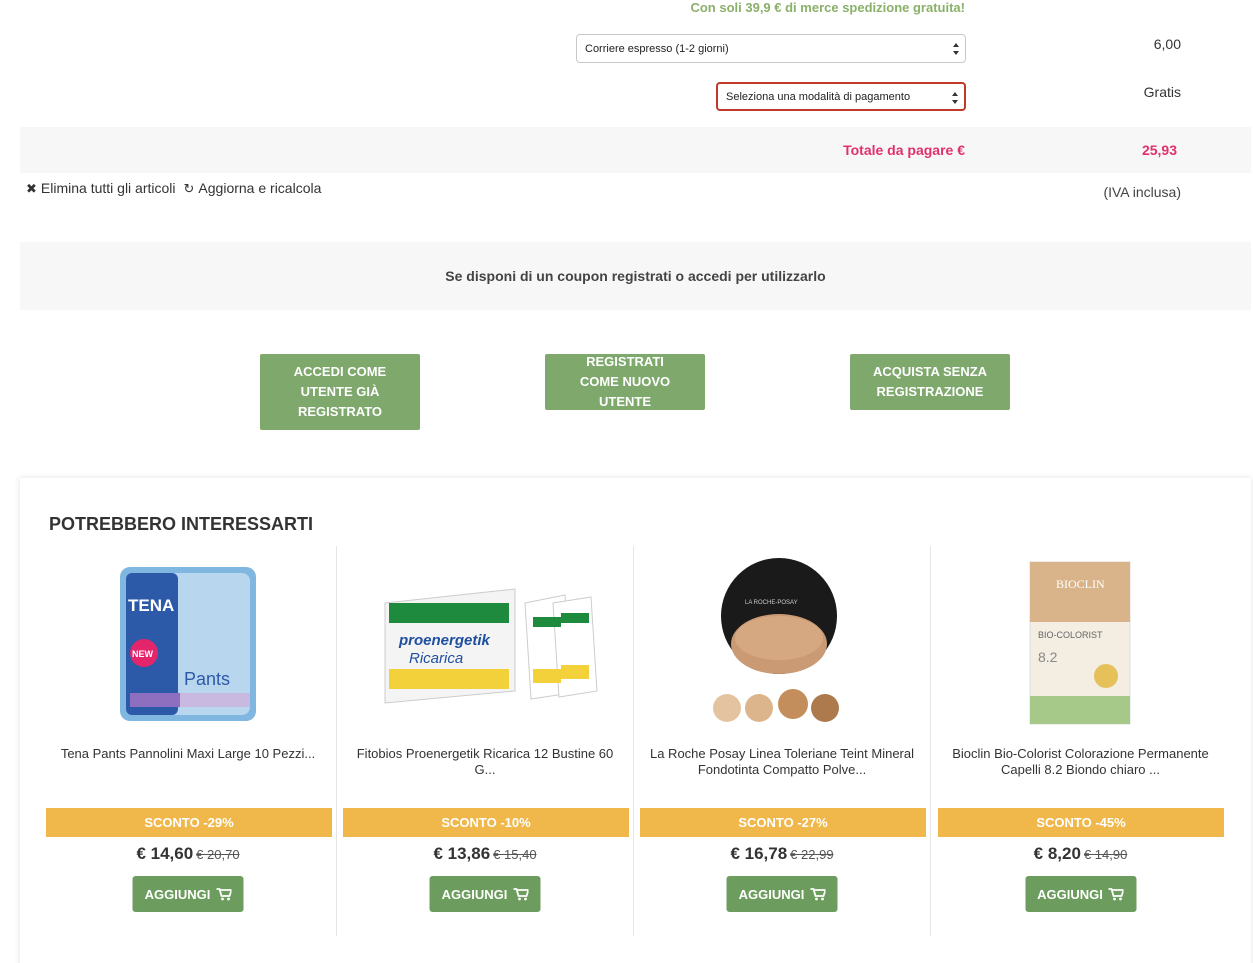 The image size is (1253, 963). I want to click on payment-cost: Gratis, so click(1162, 92).